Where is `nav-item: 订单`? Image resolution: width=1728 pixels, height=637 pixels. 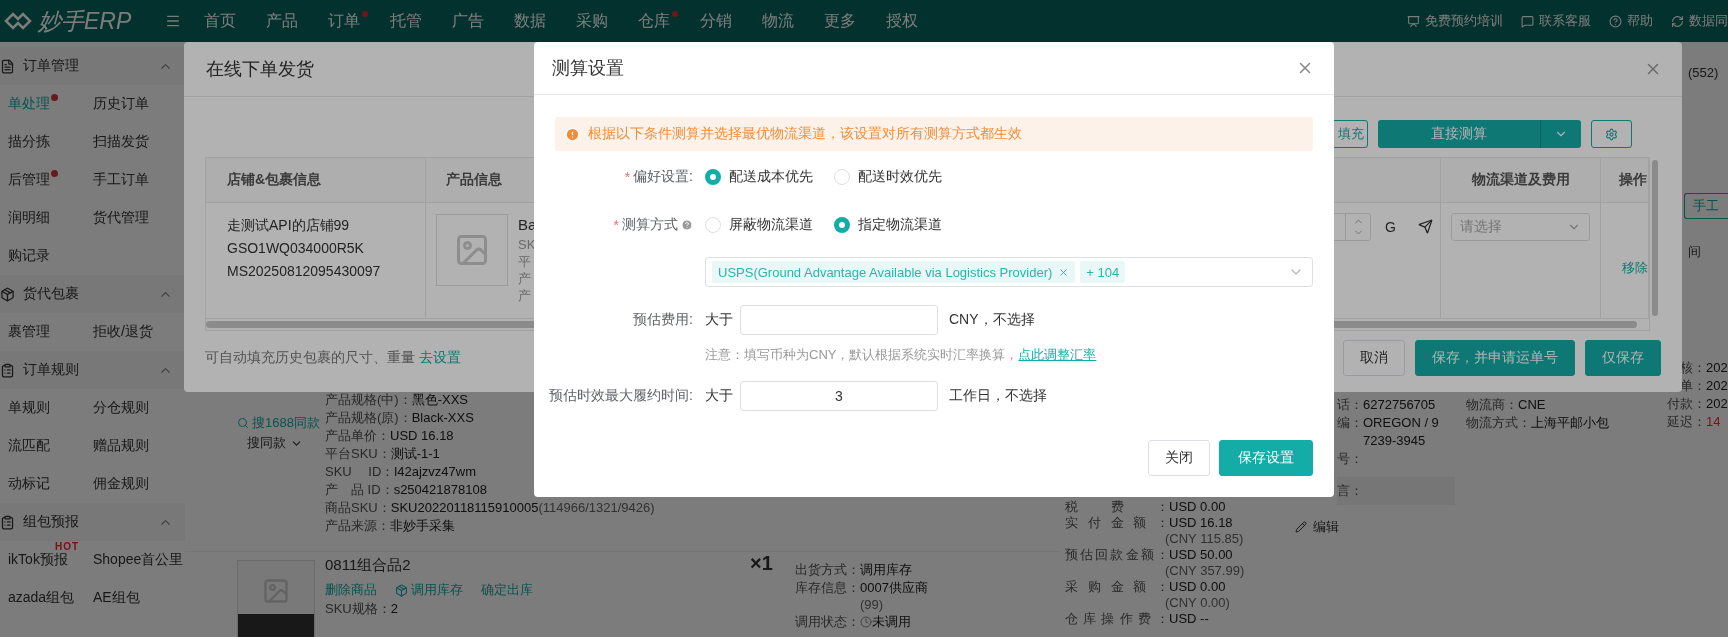 nav-item: 订单 is located at coordinates (348, 21).